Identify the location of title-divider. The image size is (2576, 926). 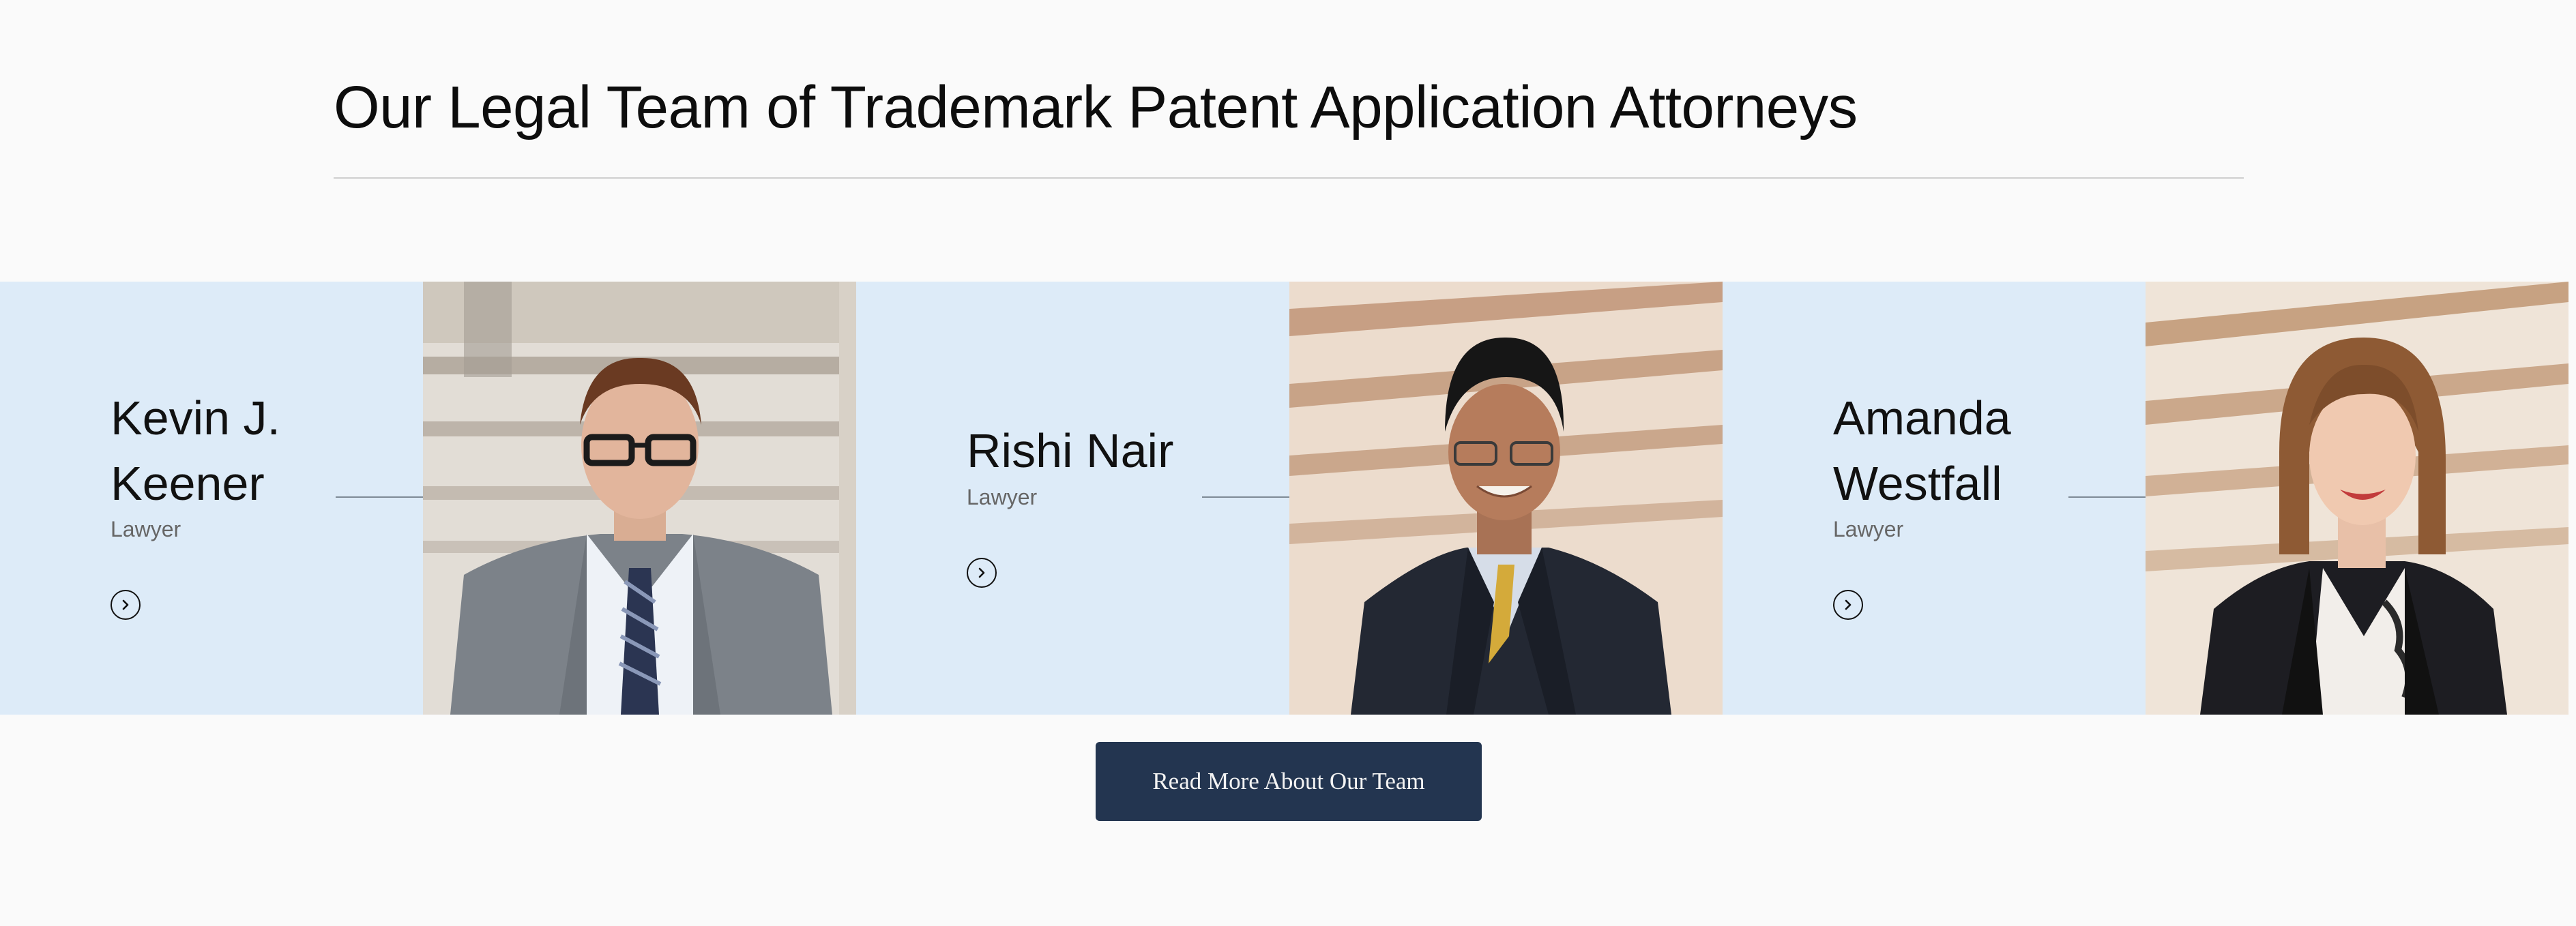
(1289, 178).